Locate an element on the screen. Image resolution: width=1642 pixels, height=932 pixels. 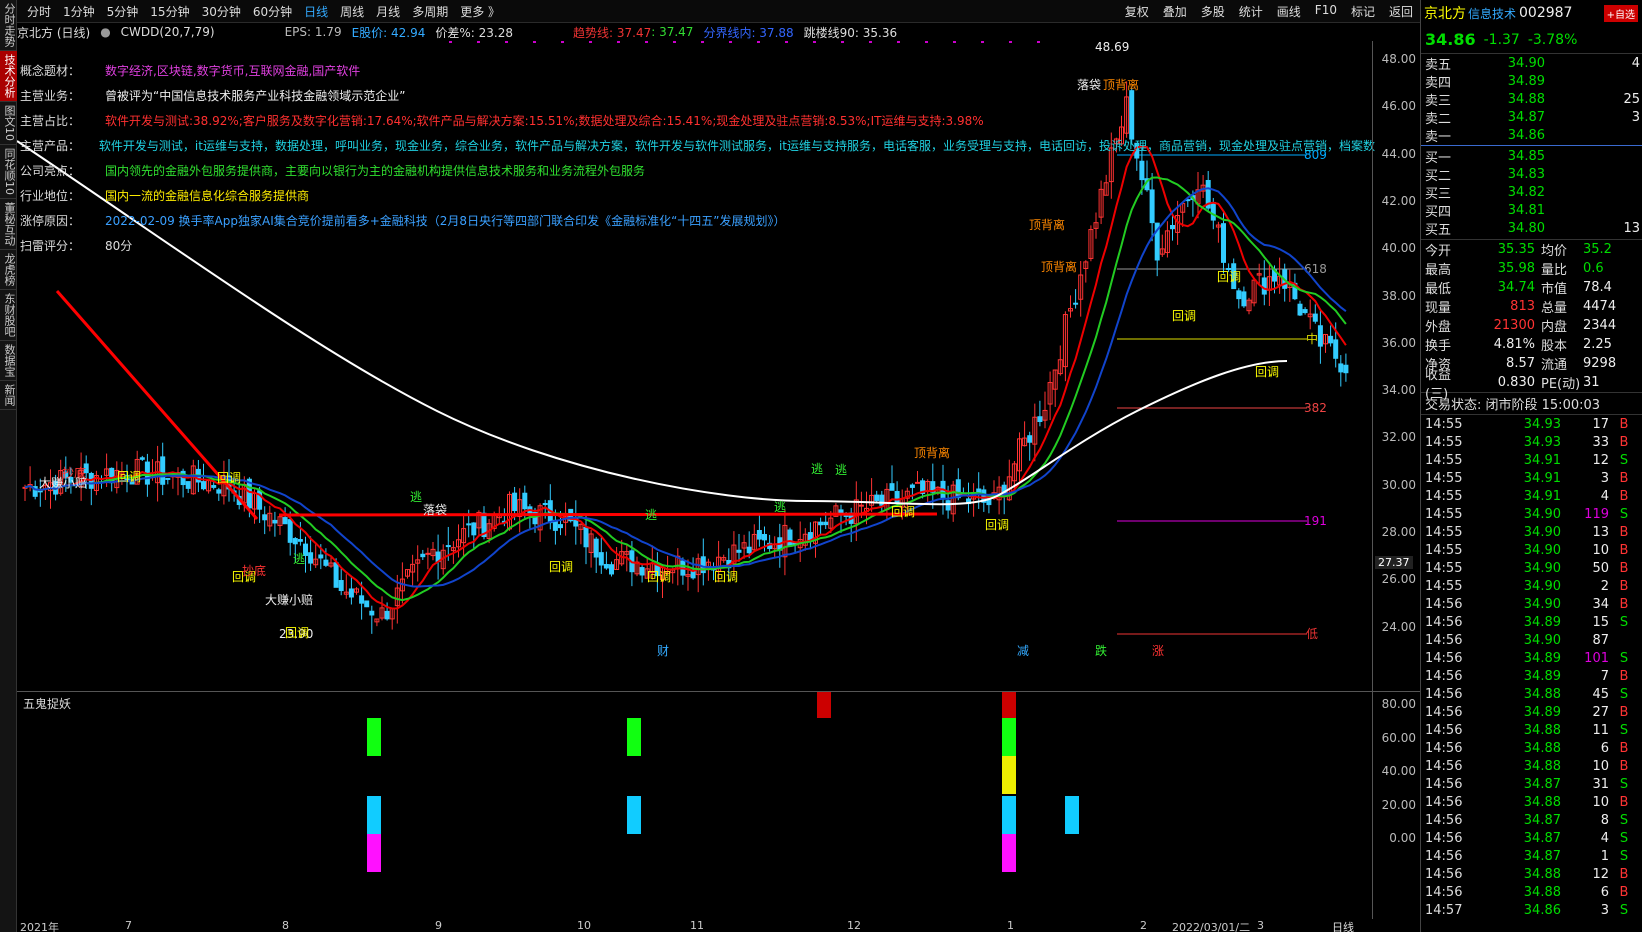
support-arrow is located at coordinates (608, 514).